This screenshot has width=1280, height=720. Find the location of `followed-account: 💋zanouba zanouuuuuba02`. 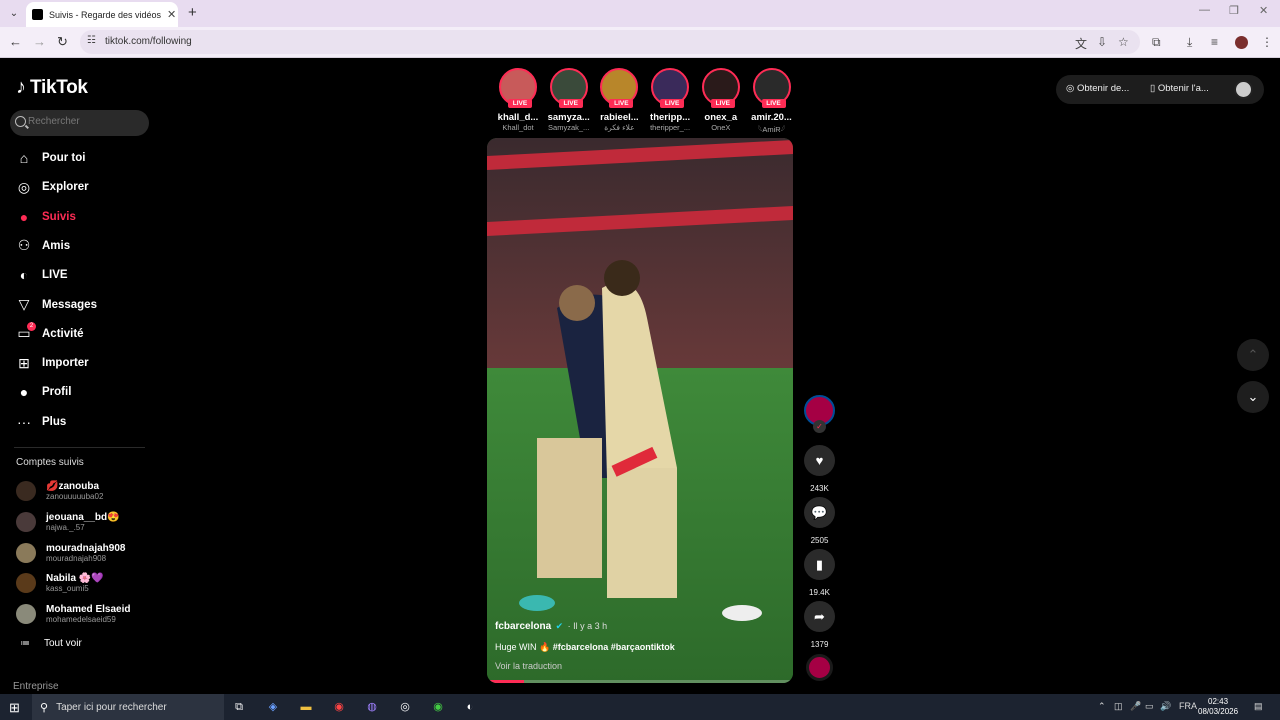

followed-account: 💋zanouba zanouuuuuba02 is located at coordinates (59, 491).